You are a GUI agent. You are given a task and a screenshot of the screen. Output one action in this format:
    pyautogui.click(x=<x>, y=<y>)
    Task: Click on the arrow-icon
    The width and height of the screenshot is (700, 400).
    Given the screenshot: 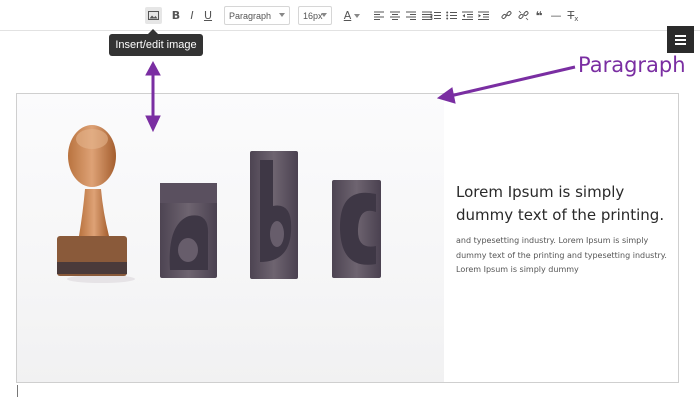 What is the action you would take?
    pyautogui.click(x=506, y=84)
    